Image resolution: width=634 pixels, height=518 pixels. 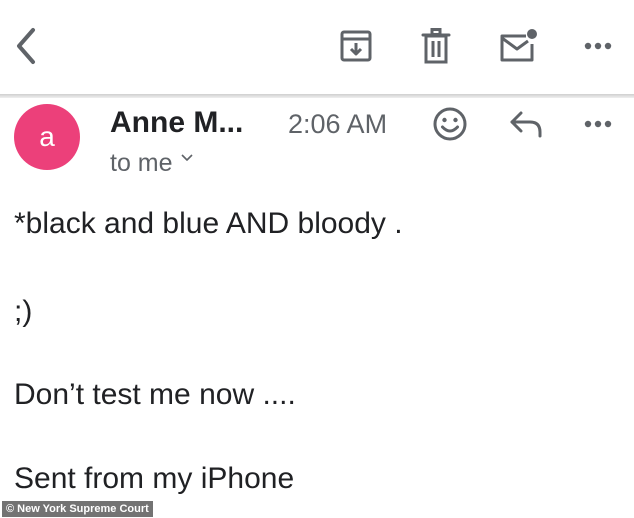 I want to click on photo-credit: © New York Supreme Court, so click(x=77, y=509).